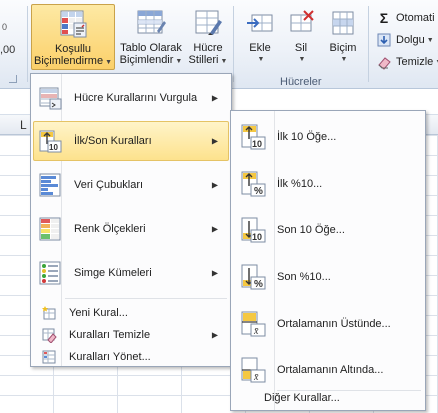  What do you see at coordinates (260, 48) in the screenshot?
I see `insert-label: Ekle` at bounding box center [260, 48].